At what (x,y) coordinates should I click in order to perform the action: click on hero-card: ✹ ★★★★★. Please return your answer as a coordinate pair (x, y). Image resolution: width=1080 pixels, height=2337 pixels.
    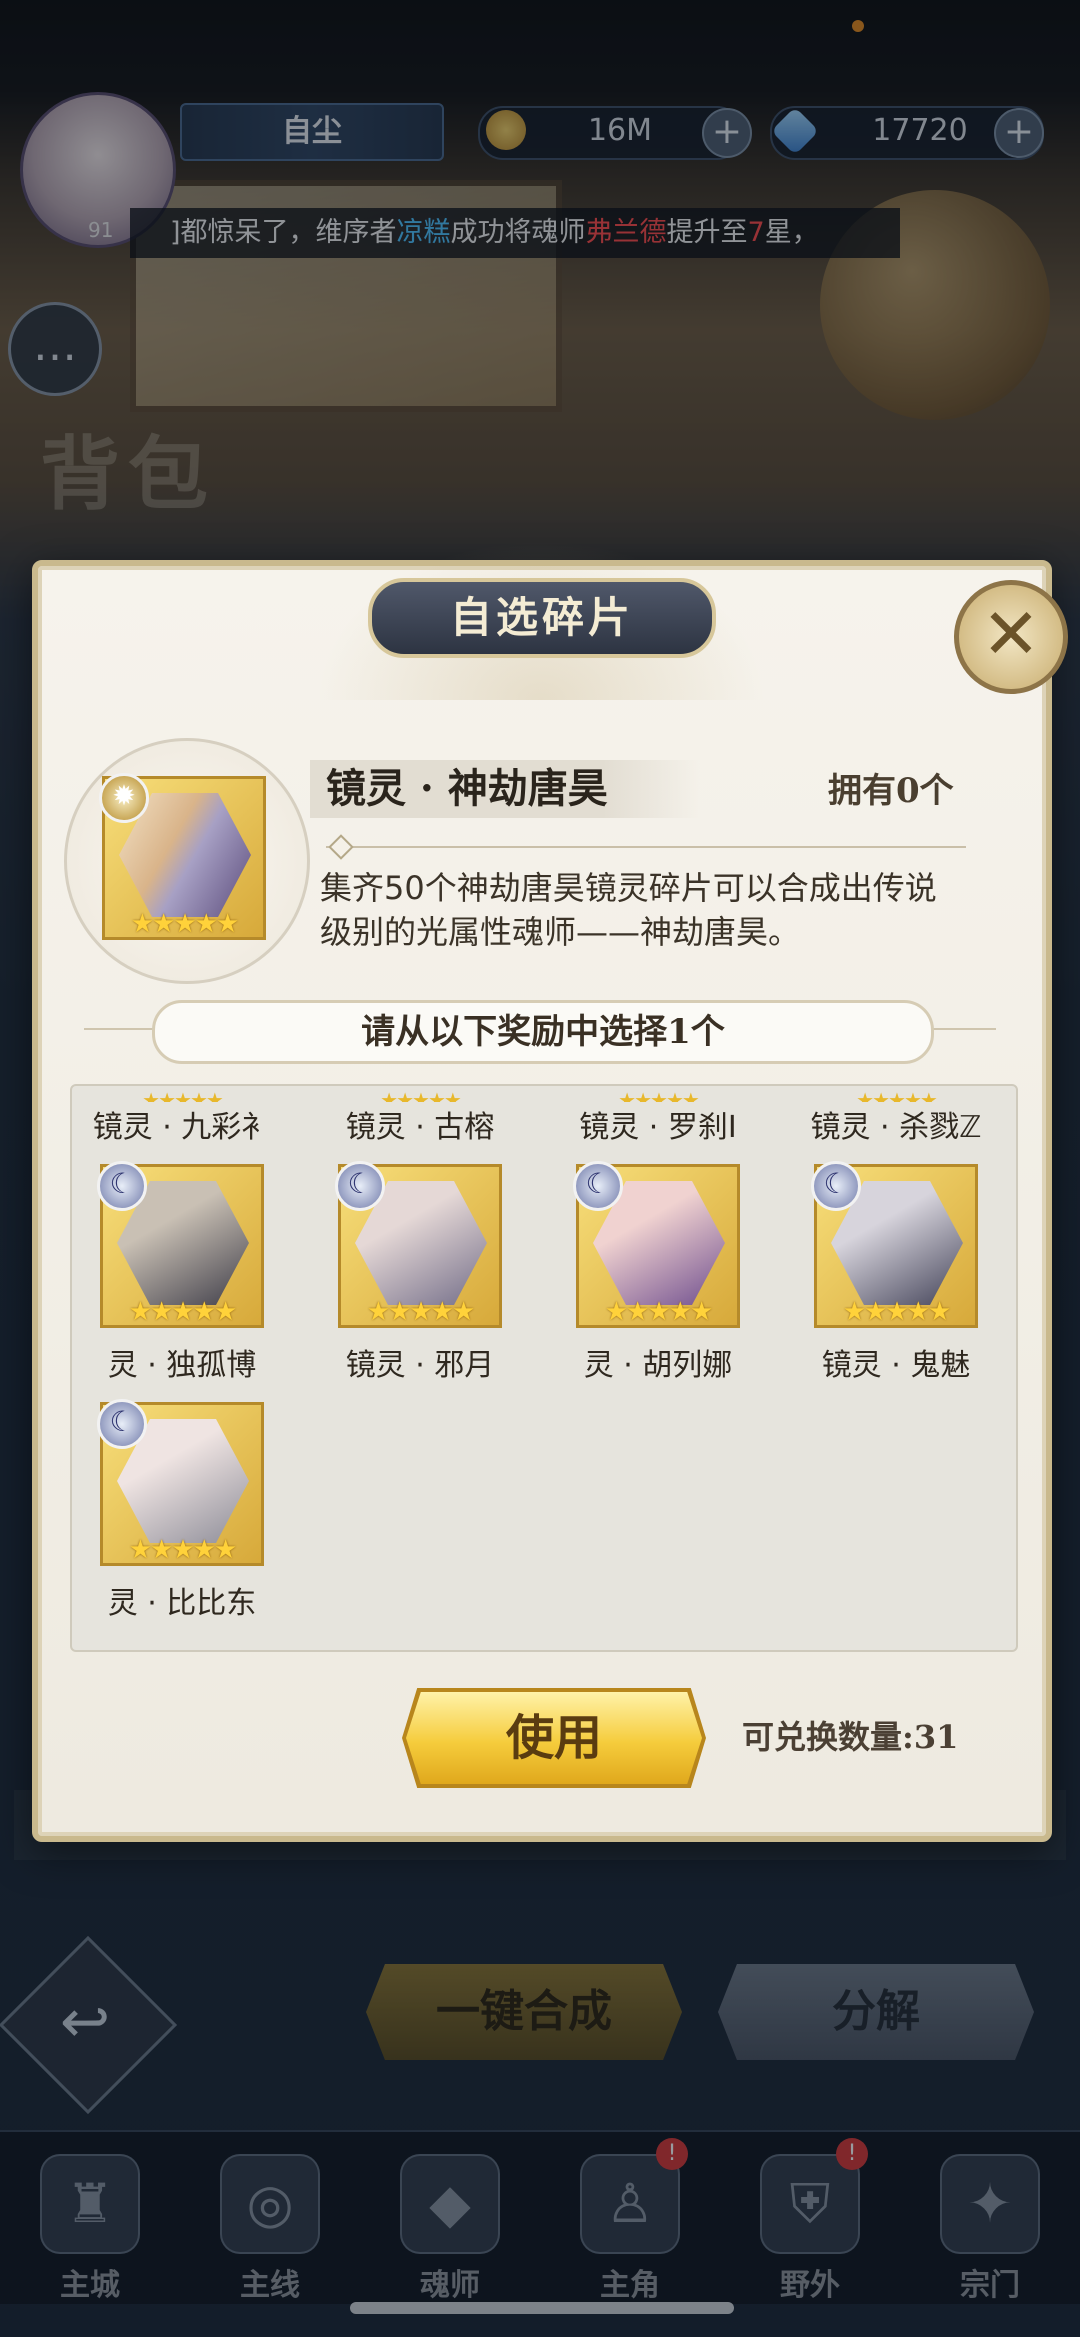
    Looking at the image, I should click on (182, 856).